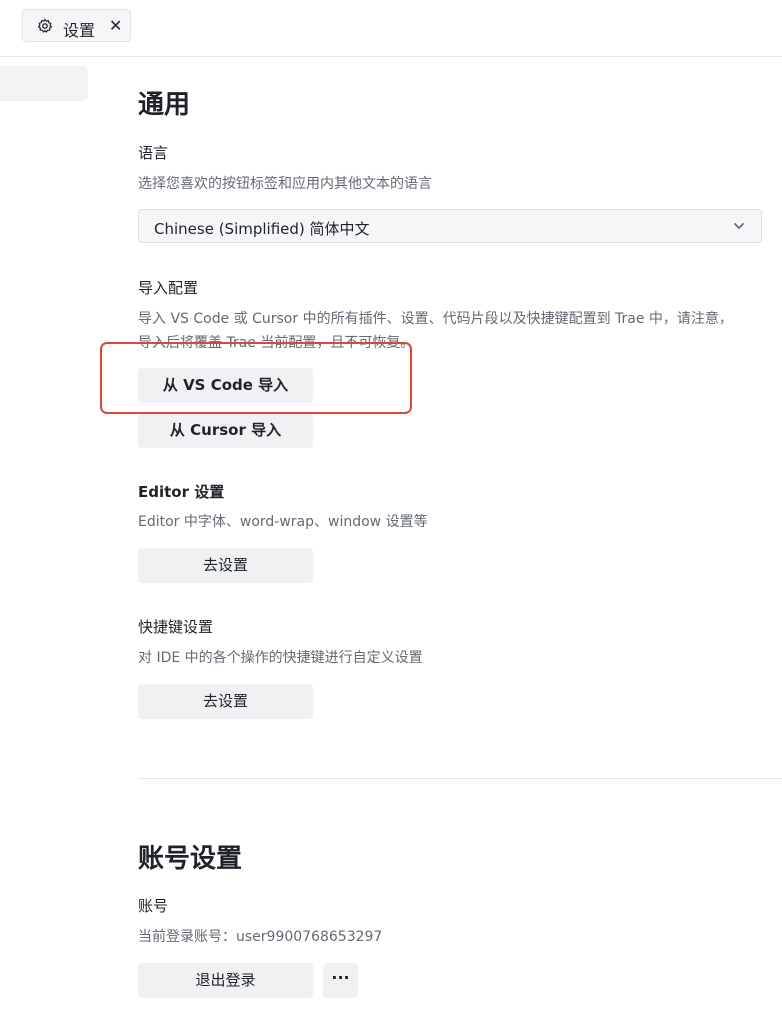 This screenshot has height=1019, width=782. Describe the element at coordinates (181, 492) in the screenshot. I see `editor-settings-label: Editor 设置` at that location.